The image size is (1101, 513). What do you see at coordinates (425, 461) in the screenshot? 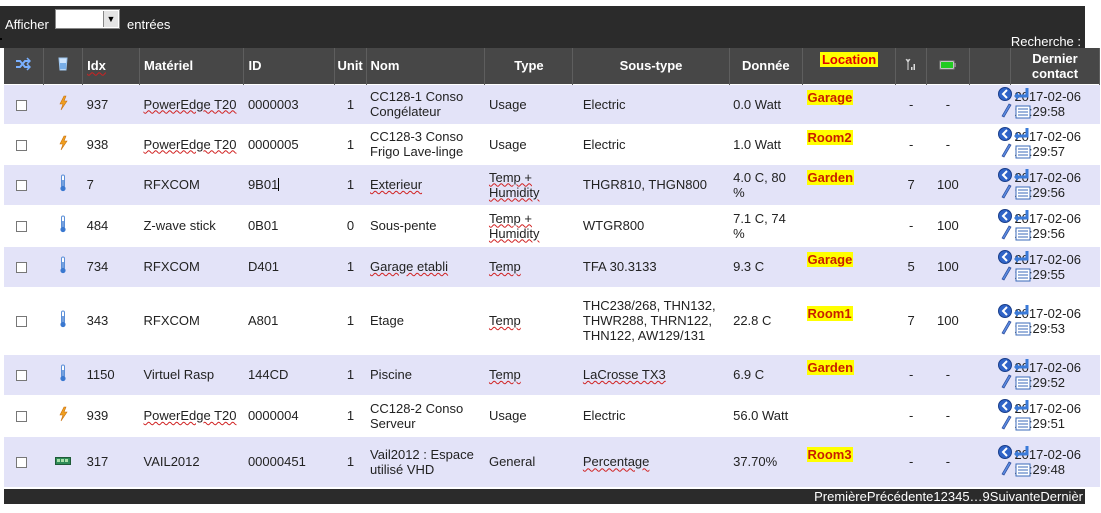
I see `cell-nom: Vail2012 : Espace utilisé VHD` at bounding box center [425, 461].